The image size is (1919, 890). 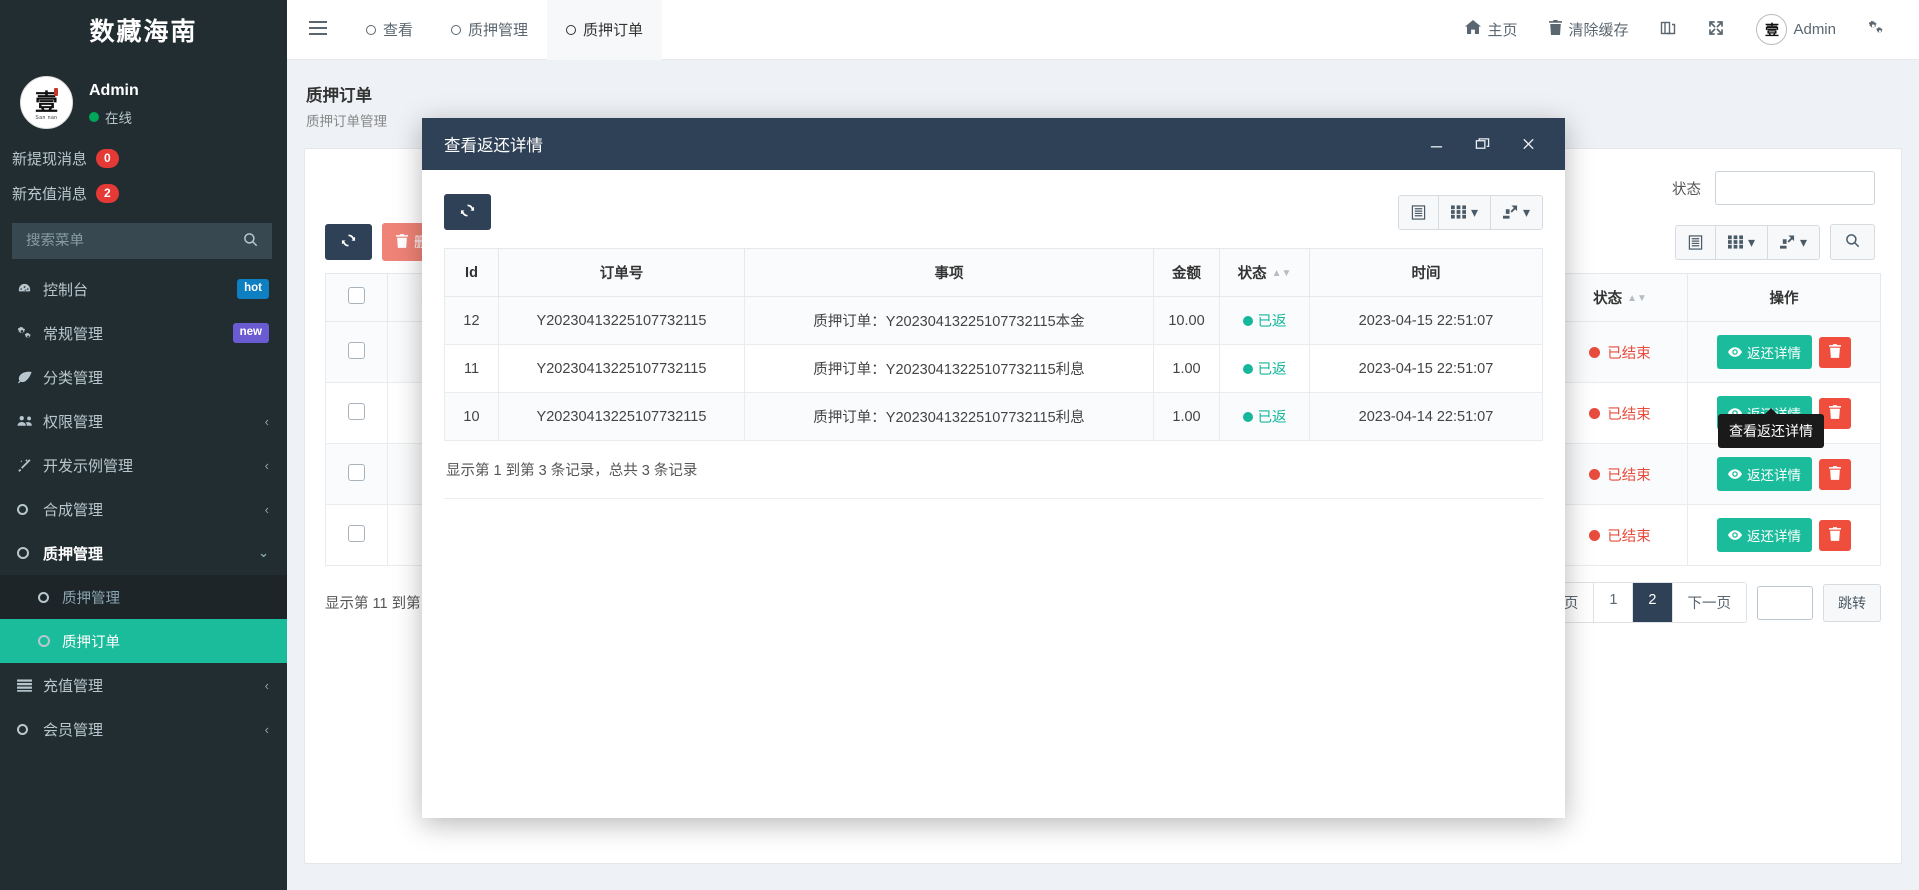 I want to click on sidebar-message-recharge: 新充值消息 2, so click(x=143, y=193).